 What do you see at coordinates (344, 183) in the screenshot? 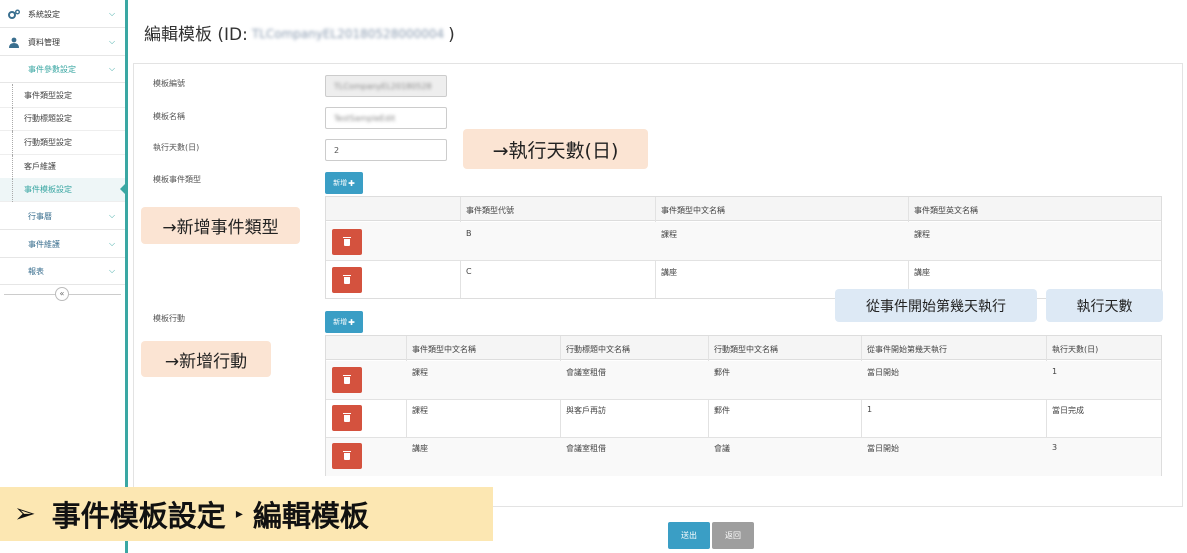
I see `add-event-type-button: 新增 ✚` at bounding box center [344, 183].